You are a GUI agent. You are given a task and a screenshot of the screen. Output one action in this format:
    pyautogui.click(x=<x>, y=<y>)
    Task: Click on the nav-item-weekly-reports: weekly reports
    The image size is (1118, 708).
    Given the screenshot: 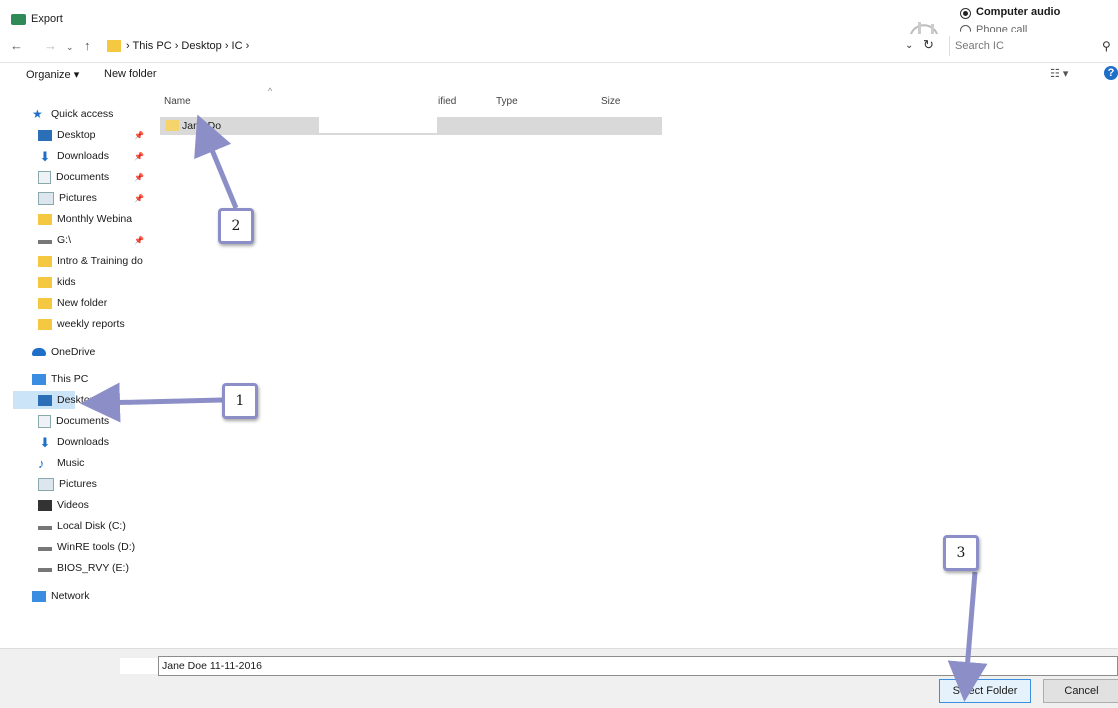 What is the action you would take?
    pyautogui.click(x=81, y=324)
    